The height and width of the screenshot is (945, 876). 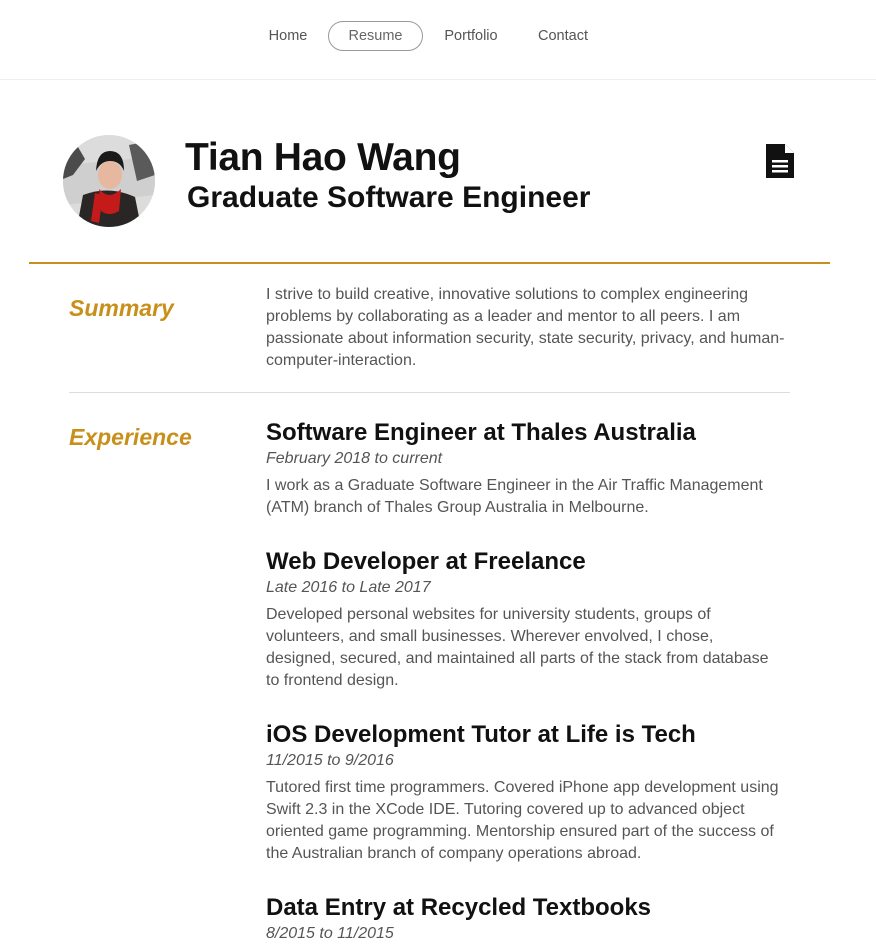 What do you see at coordinates (481, 734) in the screenshot?
I see `job-title: iOS Development Tutor at Life is Tech` at bounding box center [481, 734].